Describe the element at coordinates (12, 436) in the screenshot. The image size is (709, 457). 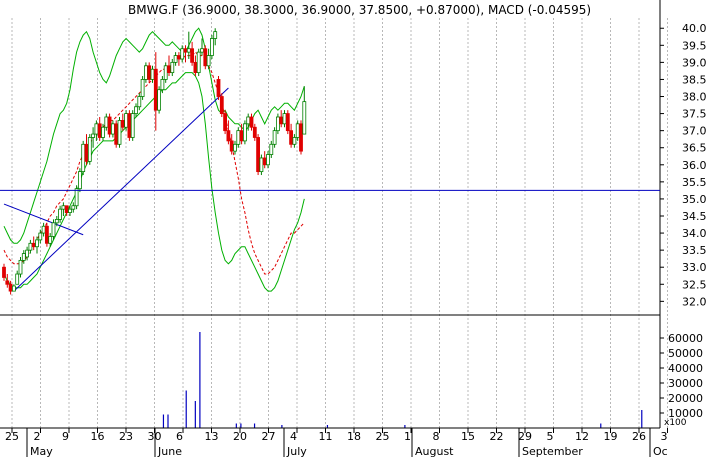
I see `date-tick-label: 25` at that location.